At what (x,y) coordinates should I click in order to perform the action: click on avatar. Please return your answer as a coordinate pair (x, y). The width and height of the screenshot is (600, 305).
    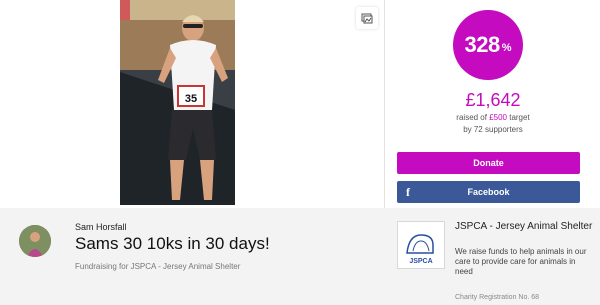
    Looking at the image, I should click on (35, 241).